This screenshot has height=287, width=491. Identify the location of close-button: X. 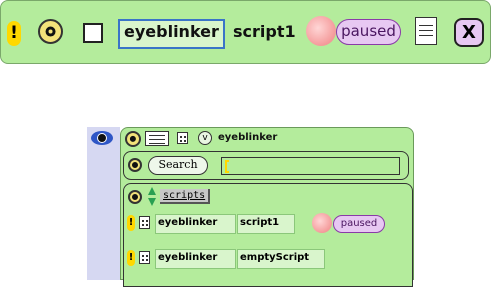
(469, 32).